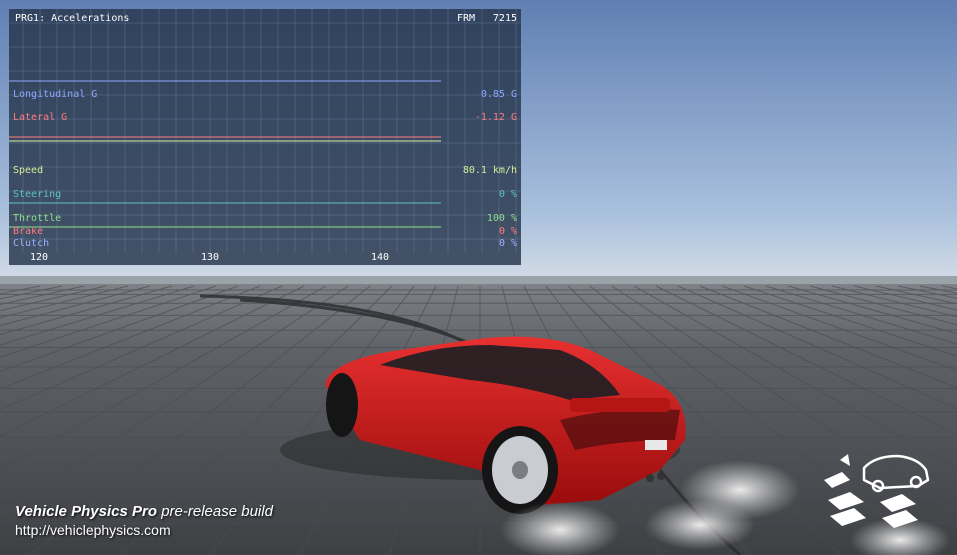 The width and height of the screenshot is (957, 555). I want to click on build-label: pre-release build, so click(217, 511).